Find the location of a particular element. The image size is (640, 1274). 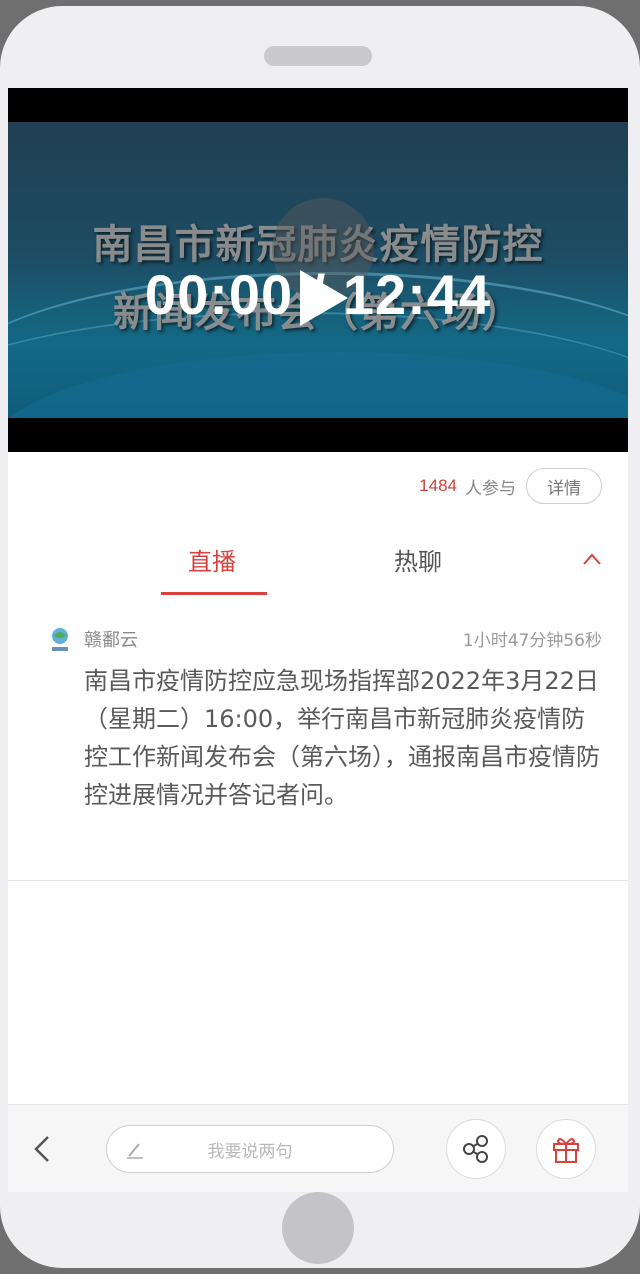

back-icon is located at coordinates (43, 1149).